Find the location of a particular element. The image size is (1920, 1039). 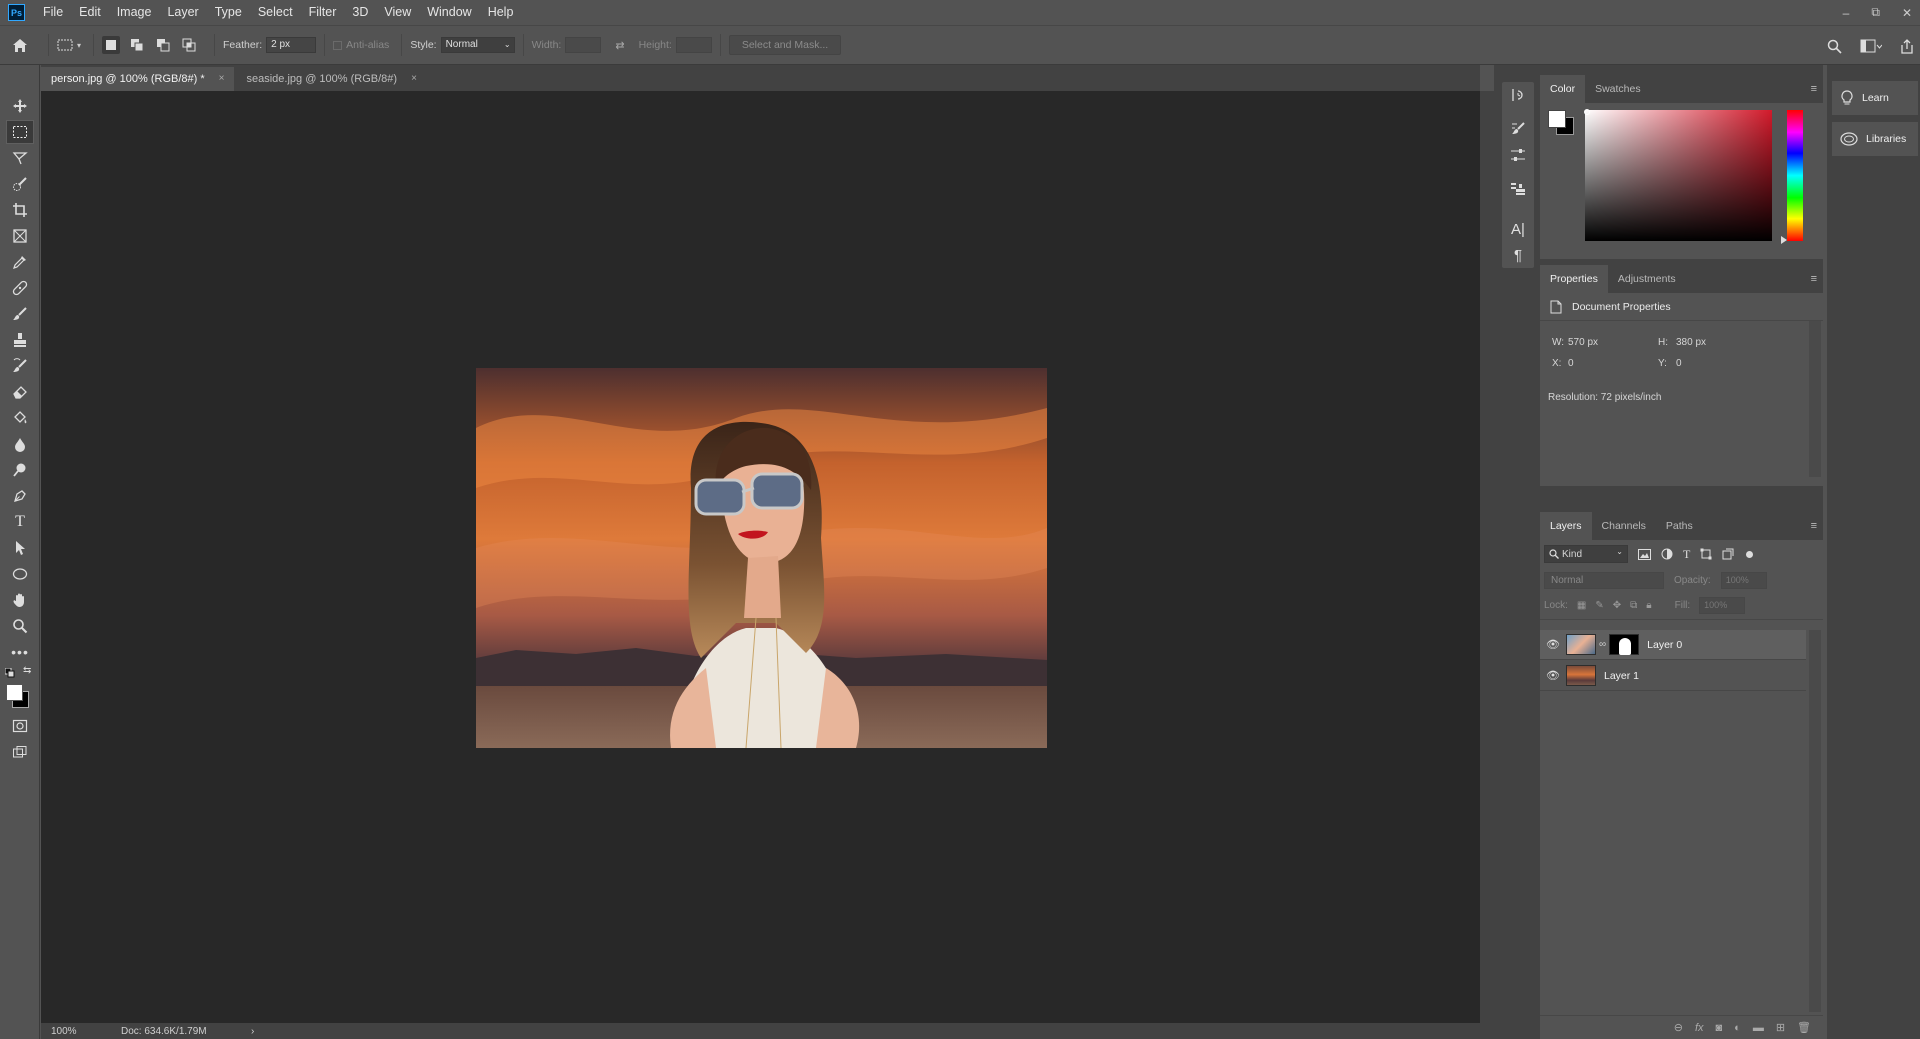

add-selection-button is located at coordinates (137, 45).